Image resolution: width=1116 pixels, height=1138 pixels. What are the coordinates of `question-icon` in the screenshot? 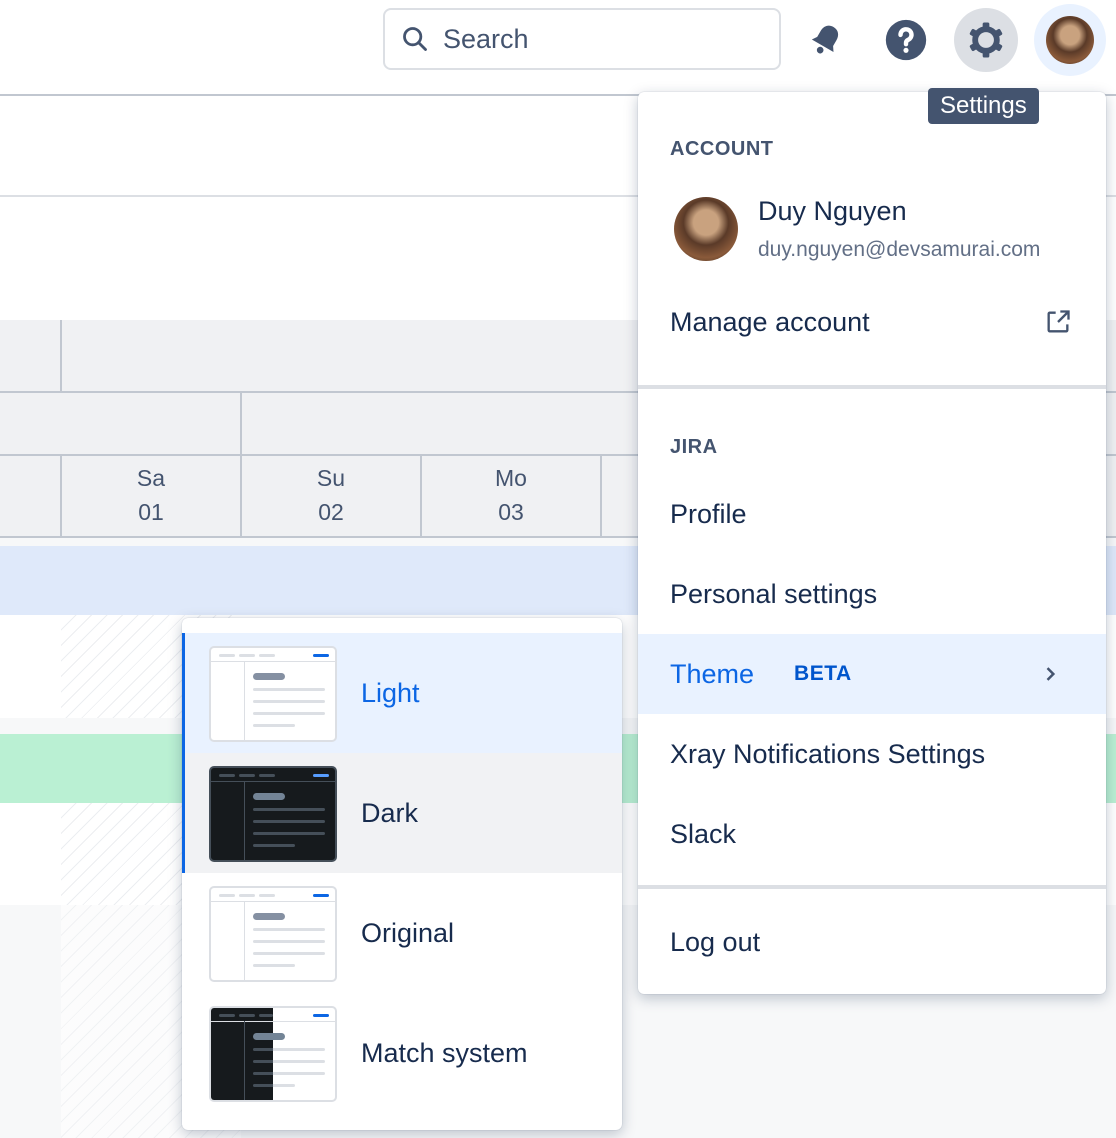 It's located at (906, 40).